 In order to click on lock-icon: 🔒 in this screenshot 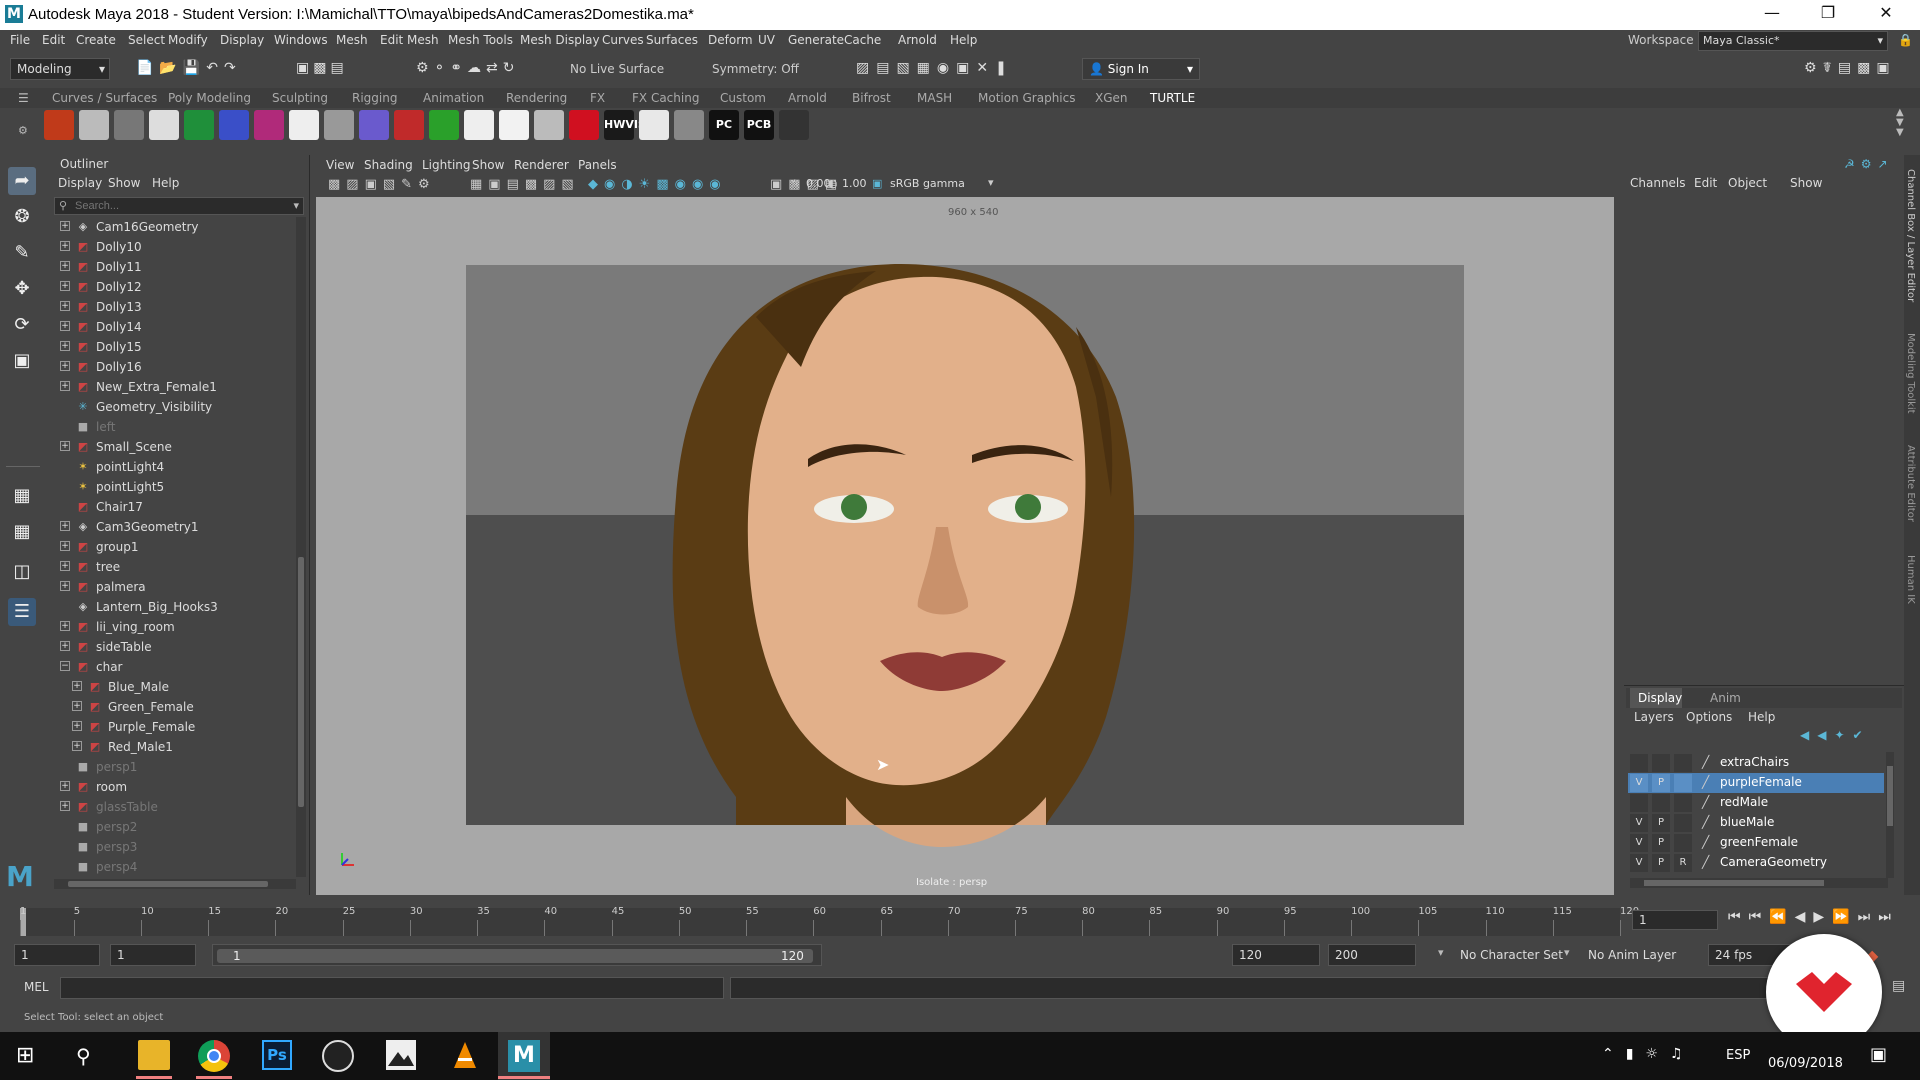, I will do `click(1905, 40)`.